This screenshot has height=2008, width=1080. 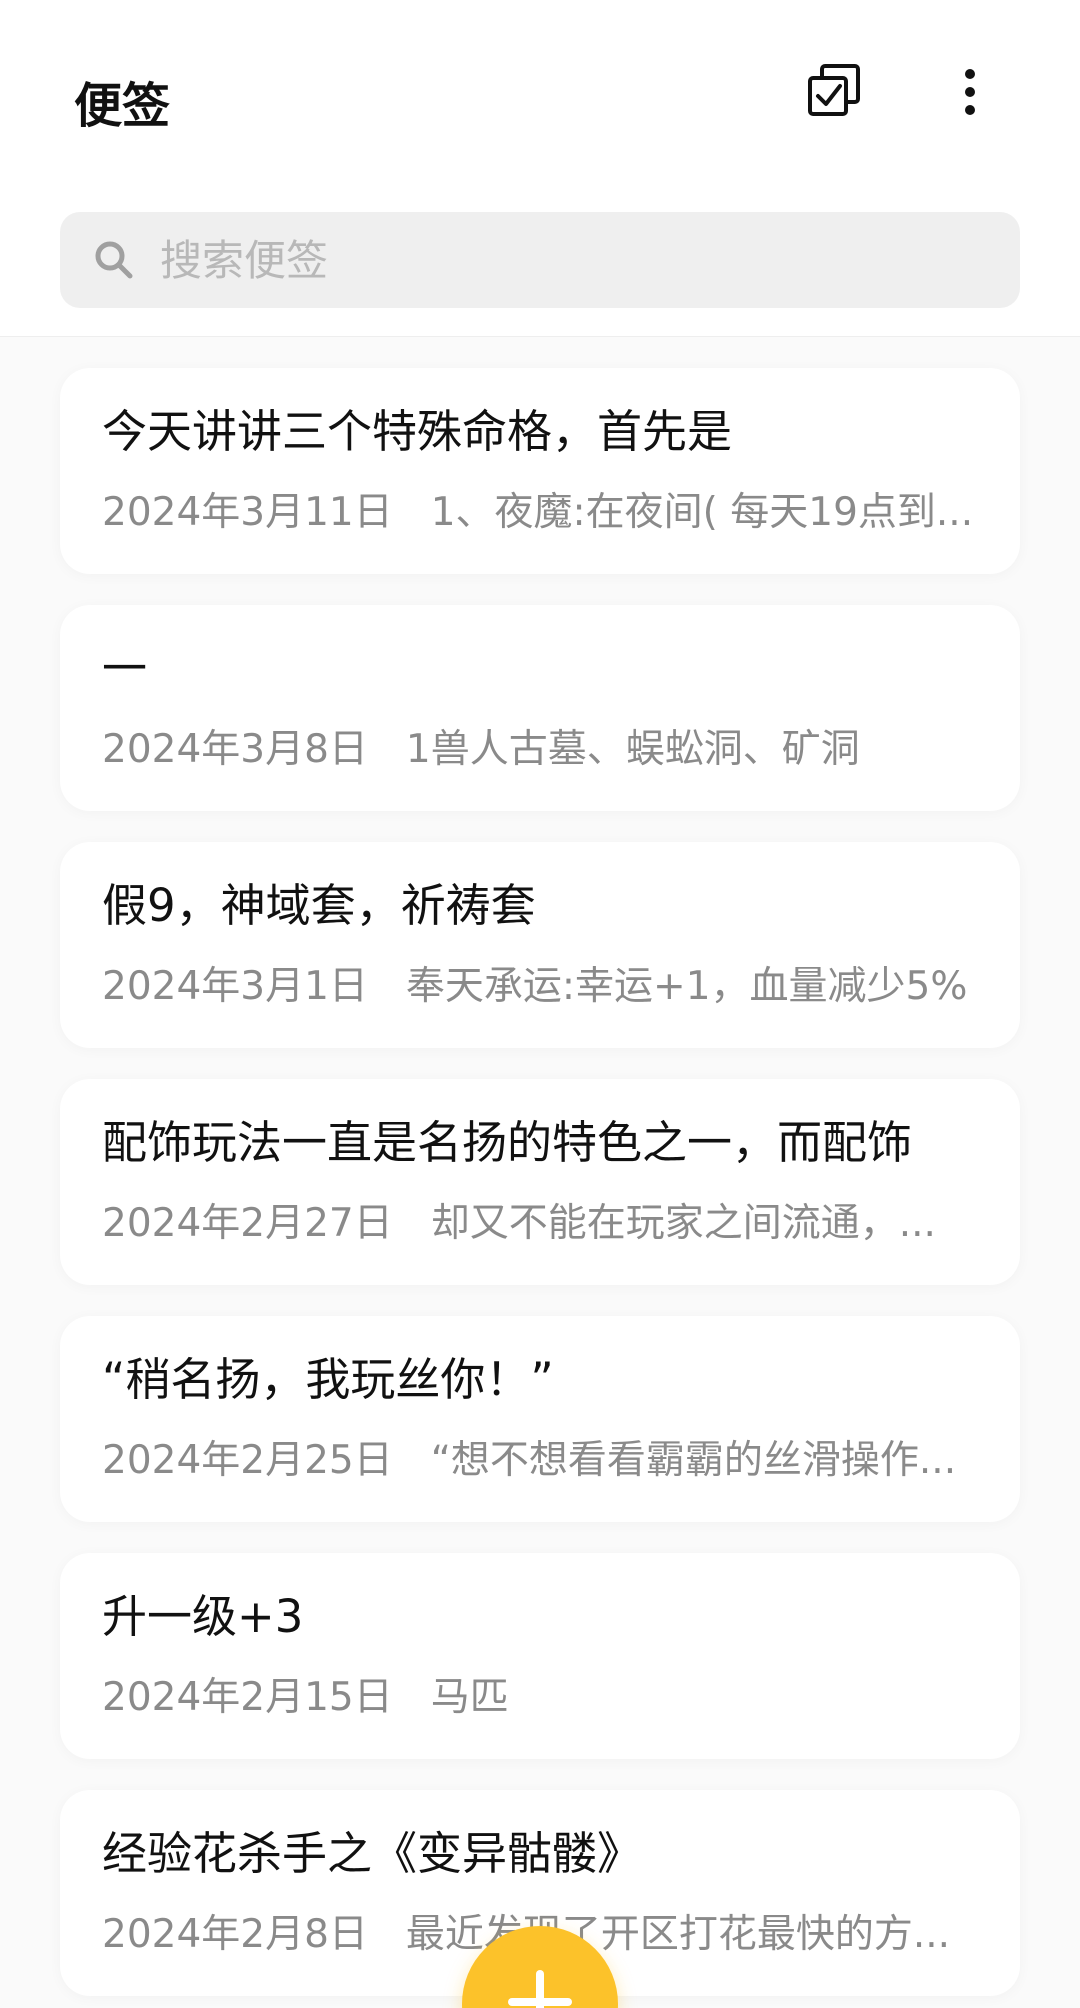 I want to click on note-date: 2024年3月11日, so click(x=247, y=512).